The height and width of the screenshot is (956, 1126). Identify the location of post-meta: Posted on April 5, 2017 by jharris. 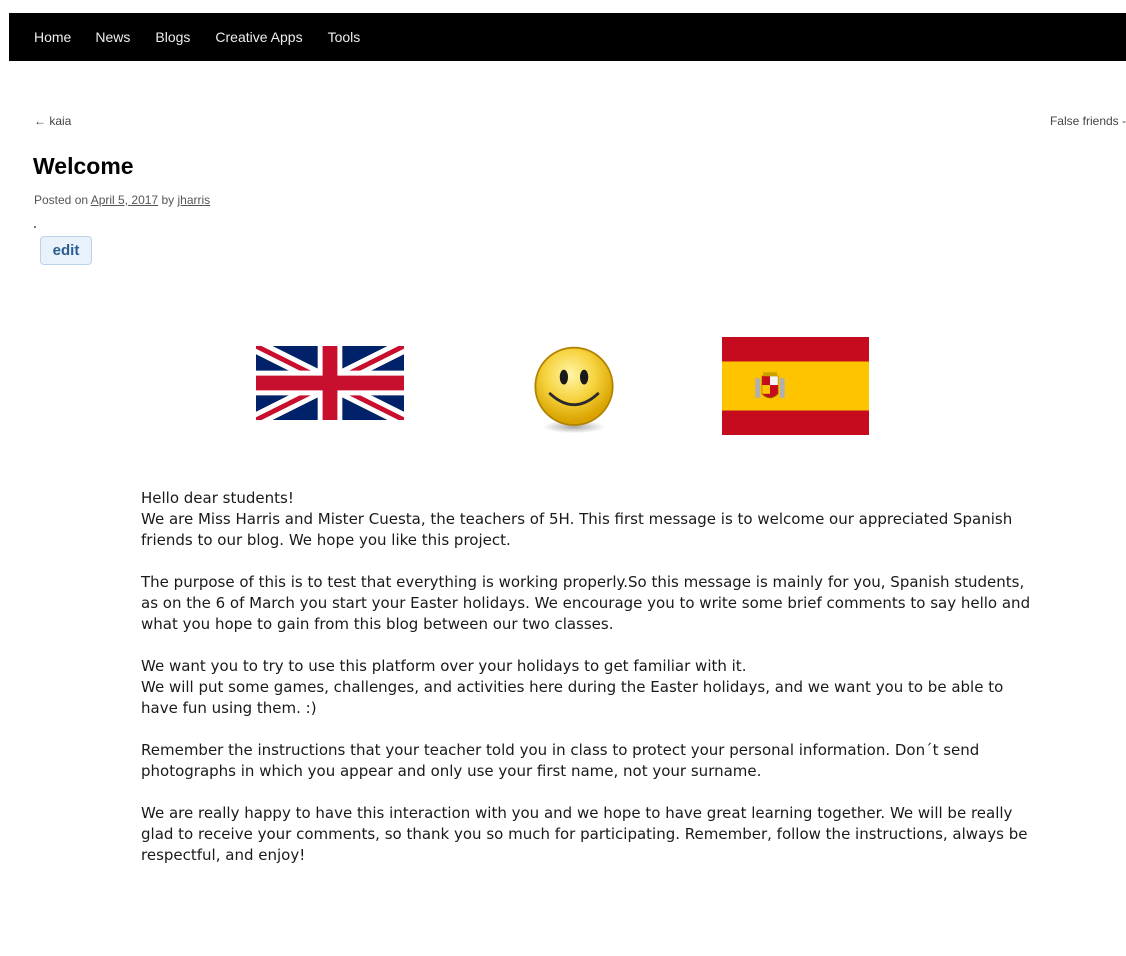
(122, 200).